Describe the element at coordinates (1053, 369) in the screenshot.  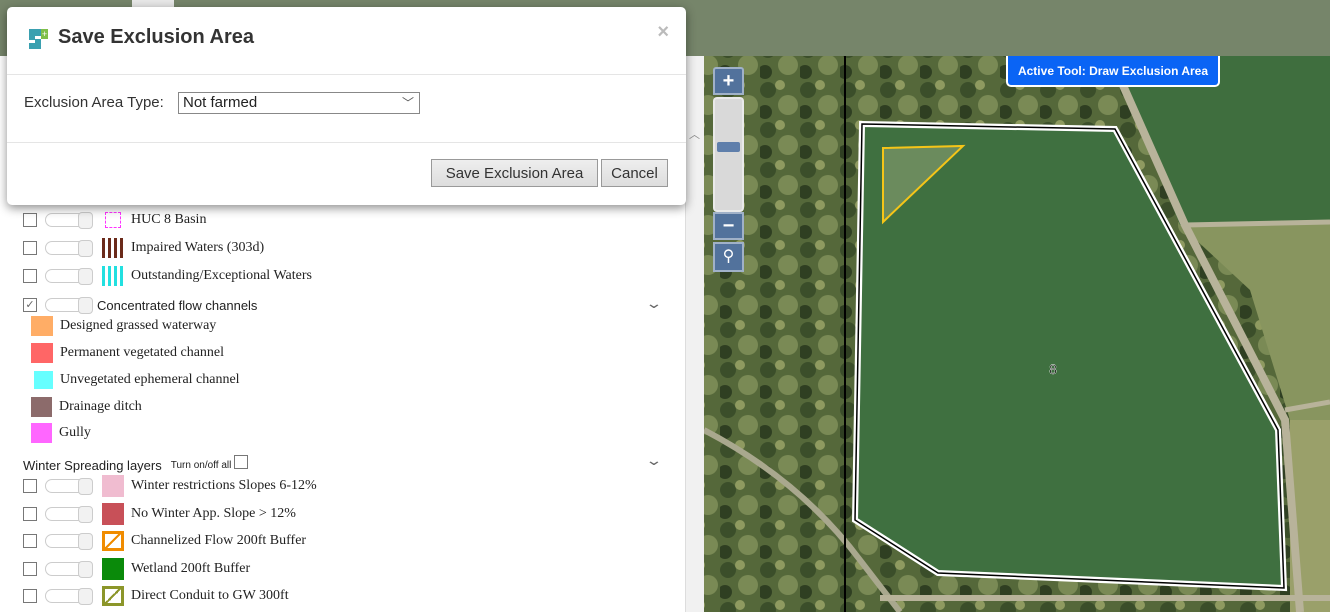
I see `field-label: 8` at that location.